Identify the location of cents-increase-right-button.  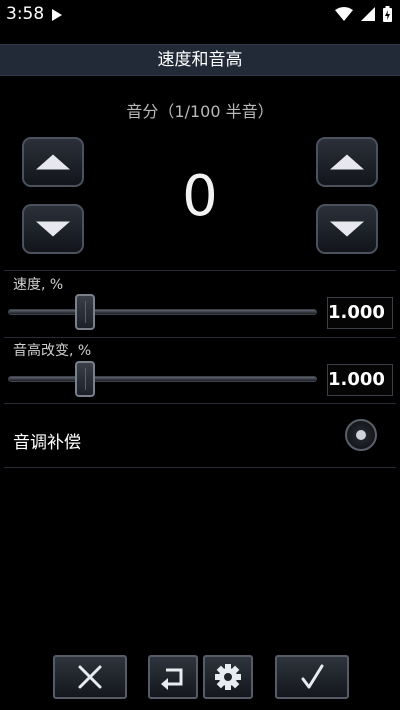
(347, 162).